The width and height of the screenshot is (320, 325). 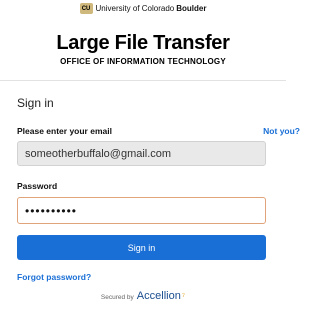 I want to click on app-subtitle: OFFICE OF INFORMATION TECHNOLOGY, so click(x=143, y=61).